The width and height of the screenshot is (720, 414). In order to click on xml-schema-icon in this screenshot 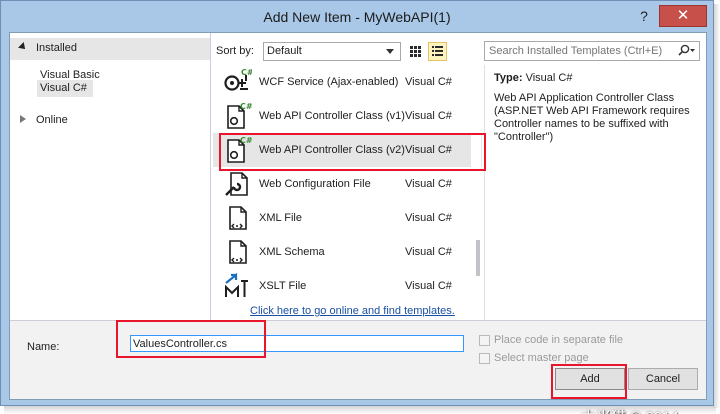, I will do `click(238, 252)`.